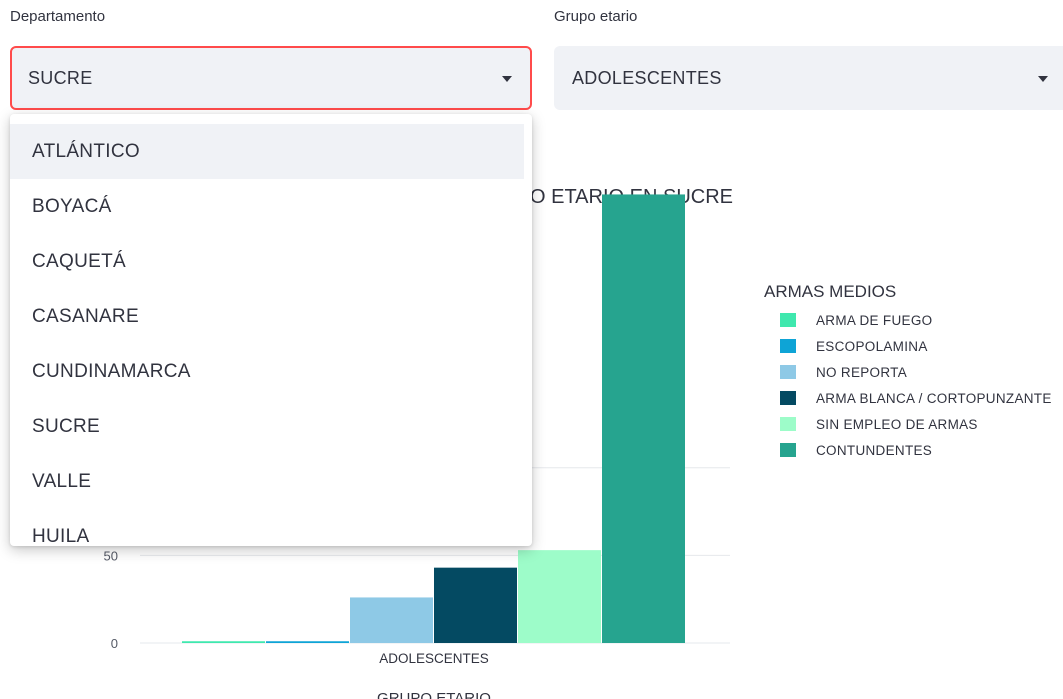 This screenshot has width=1063, height=699. I want to click on dropdown-option: HUILA, so click(267, 528).